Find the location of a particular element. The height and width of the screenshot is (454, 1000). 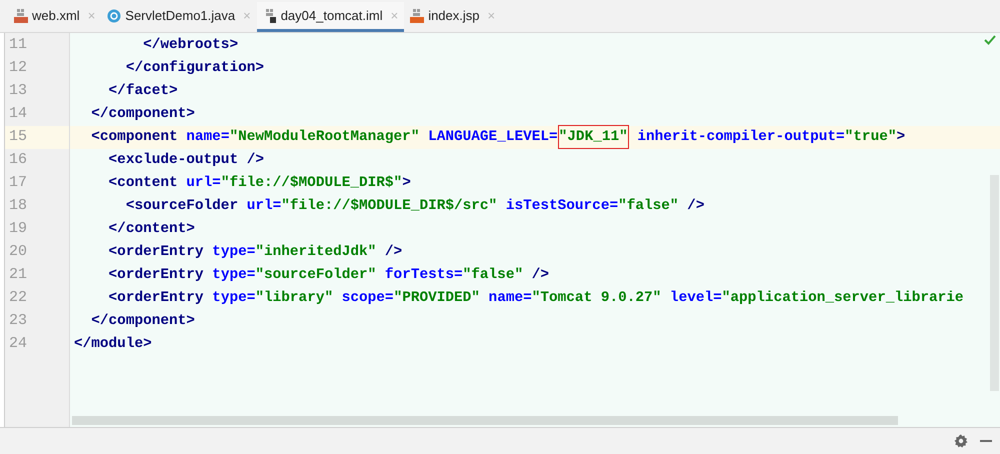

horizontal-scrollbar is located at coordinates (485, 420).